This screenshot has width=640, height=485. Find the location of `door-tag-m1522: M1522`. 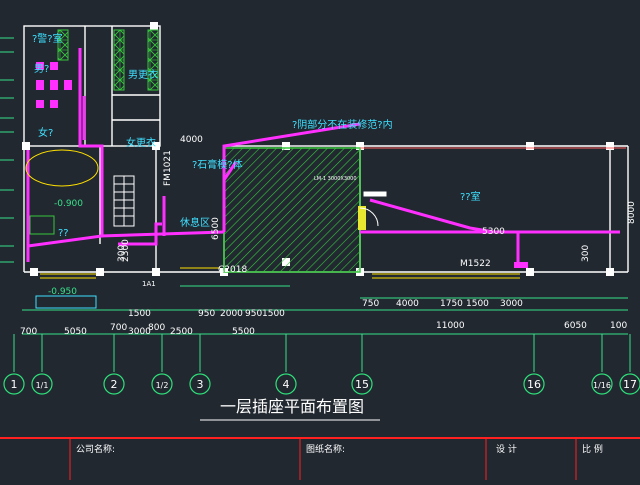

door-tag-m1522: M1522 is located at coordinates (475, 264).